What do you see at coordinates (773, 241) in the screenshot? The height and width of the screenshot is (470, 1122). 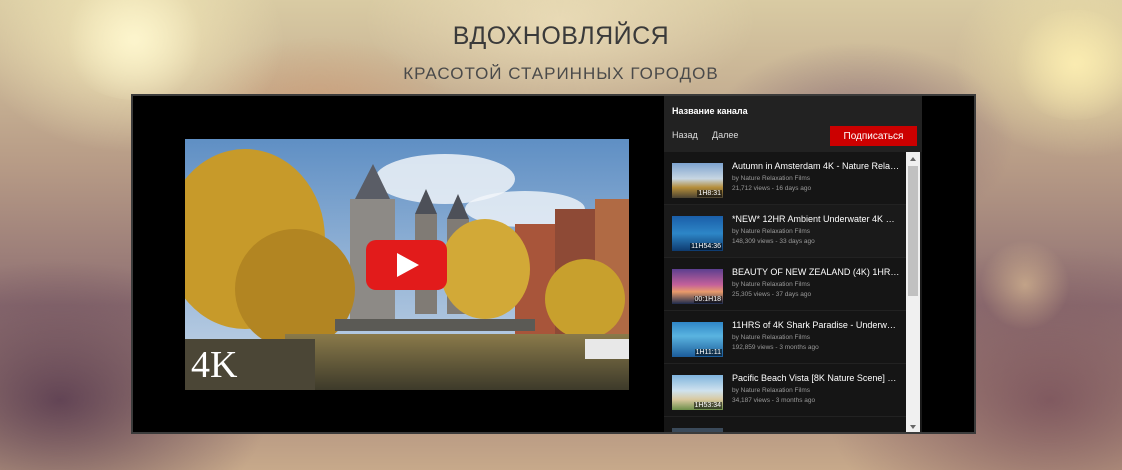 I see `item-views: 148,309 views - 33 days ago` at bounding box center [773, 241].